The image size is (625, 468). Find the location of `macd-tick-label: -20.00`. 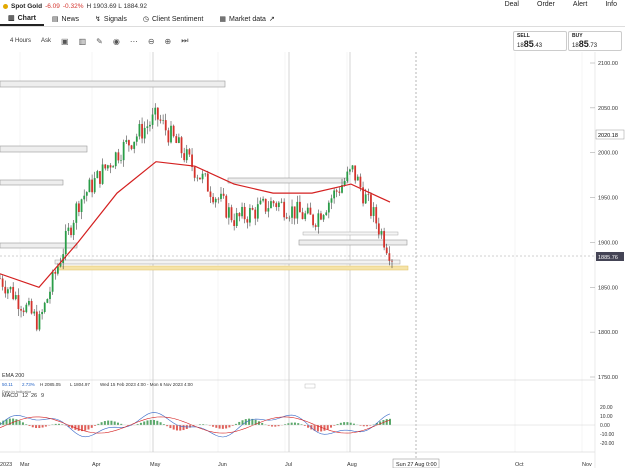

macd-tick-label: -20.00 is located at coordinates (607, 444).